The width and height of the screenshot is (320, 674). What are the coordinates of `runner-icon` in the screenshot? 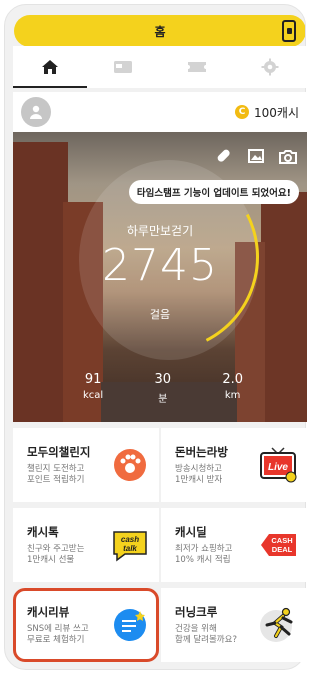 It's located at (276, 624).